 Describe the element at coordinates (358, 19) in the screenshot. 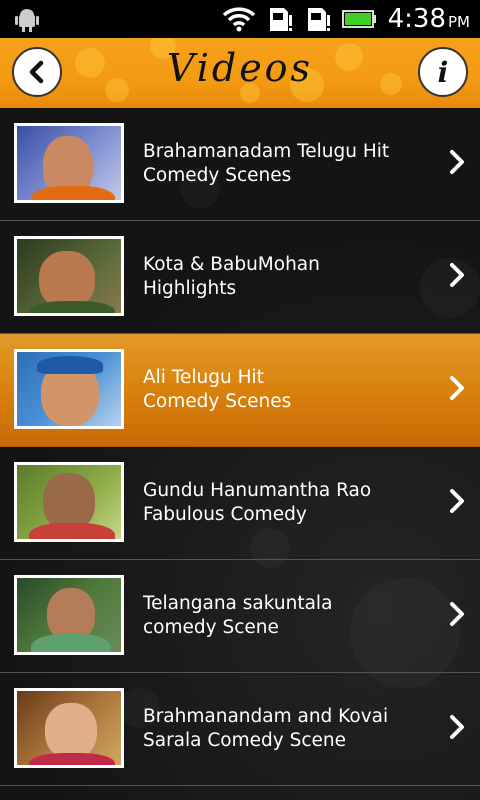

I see `battery-icon` at that location.